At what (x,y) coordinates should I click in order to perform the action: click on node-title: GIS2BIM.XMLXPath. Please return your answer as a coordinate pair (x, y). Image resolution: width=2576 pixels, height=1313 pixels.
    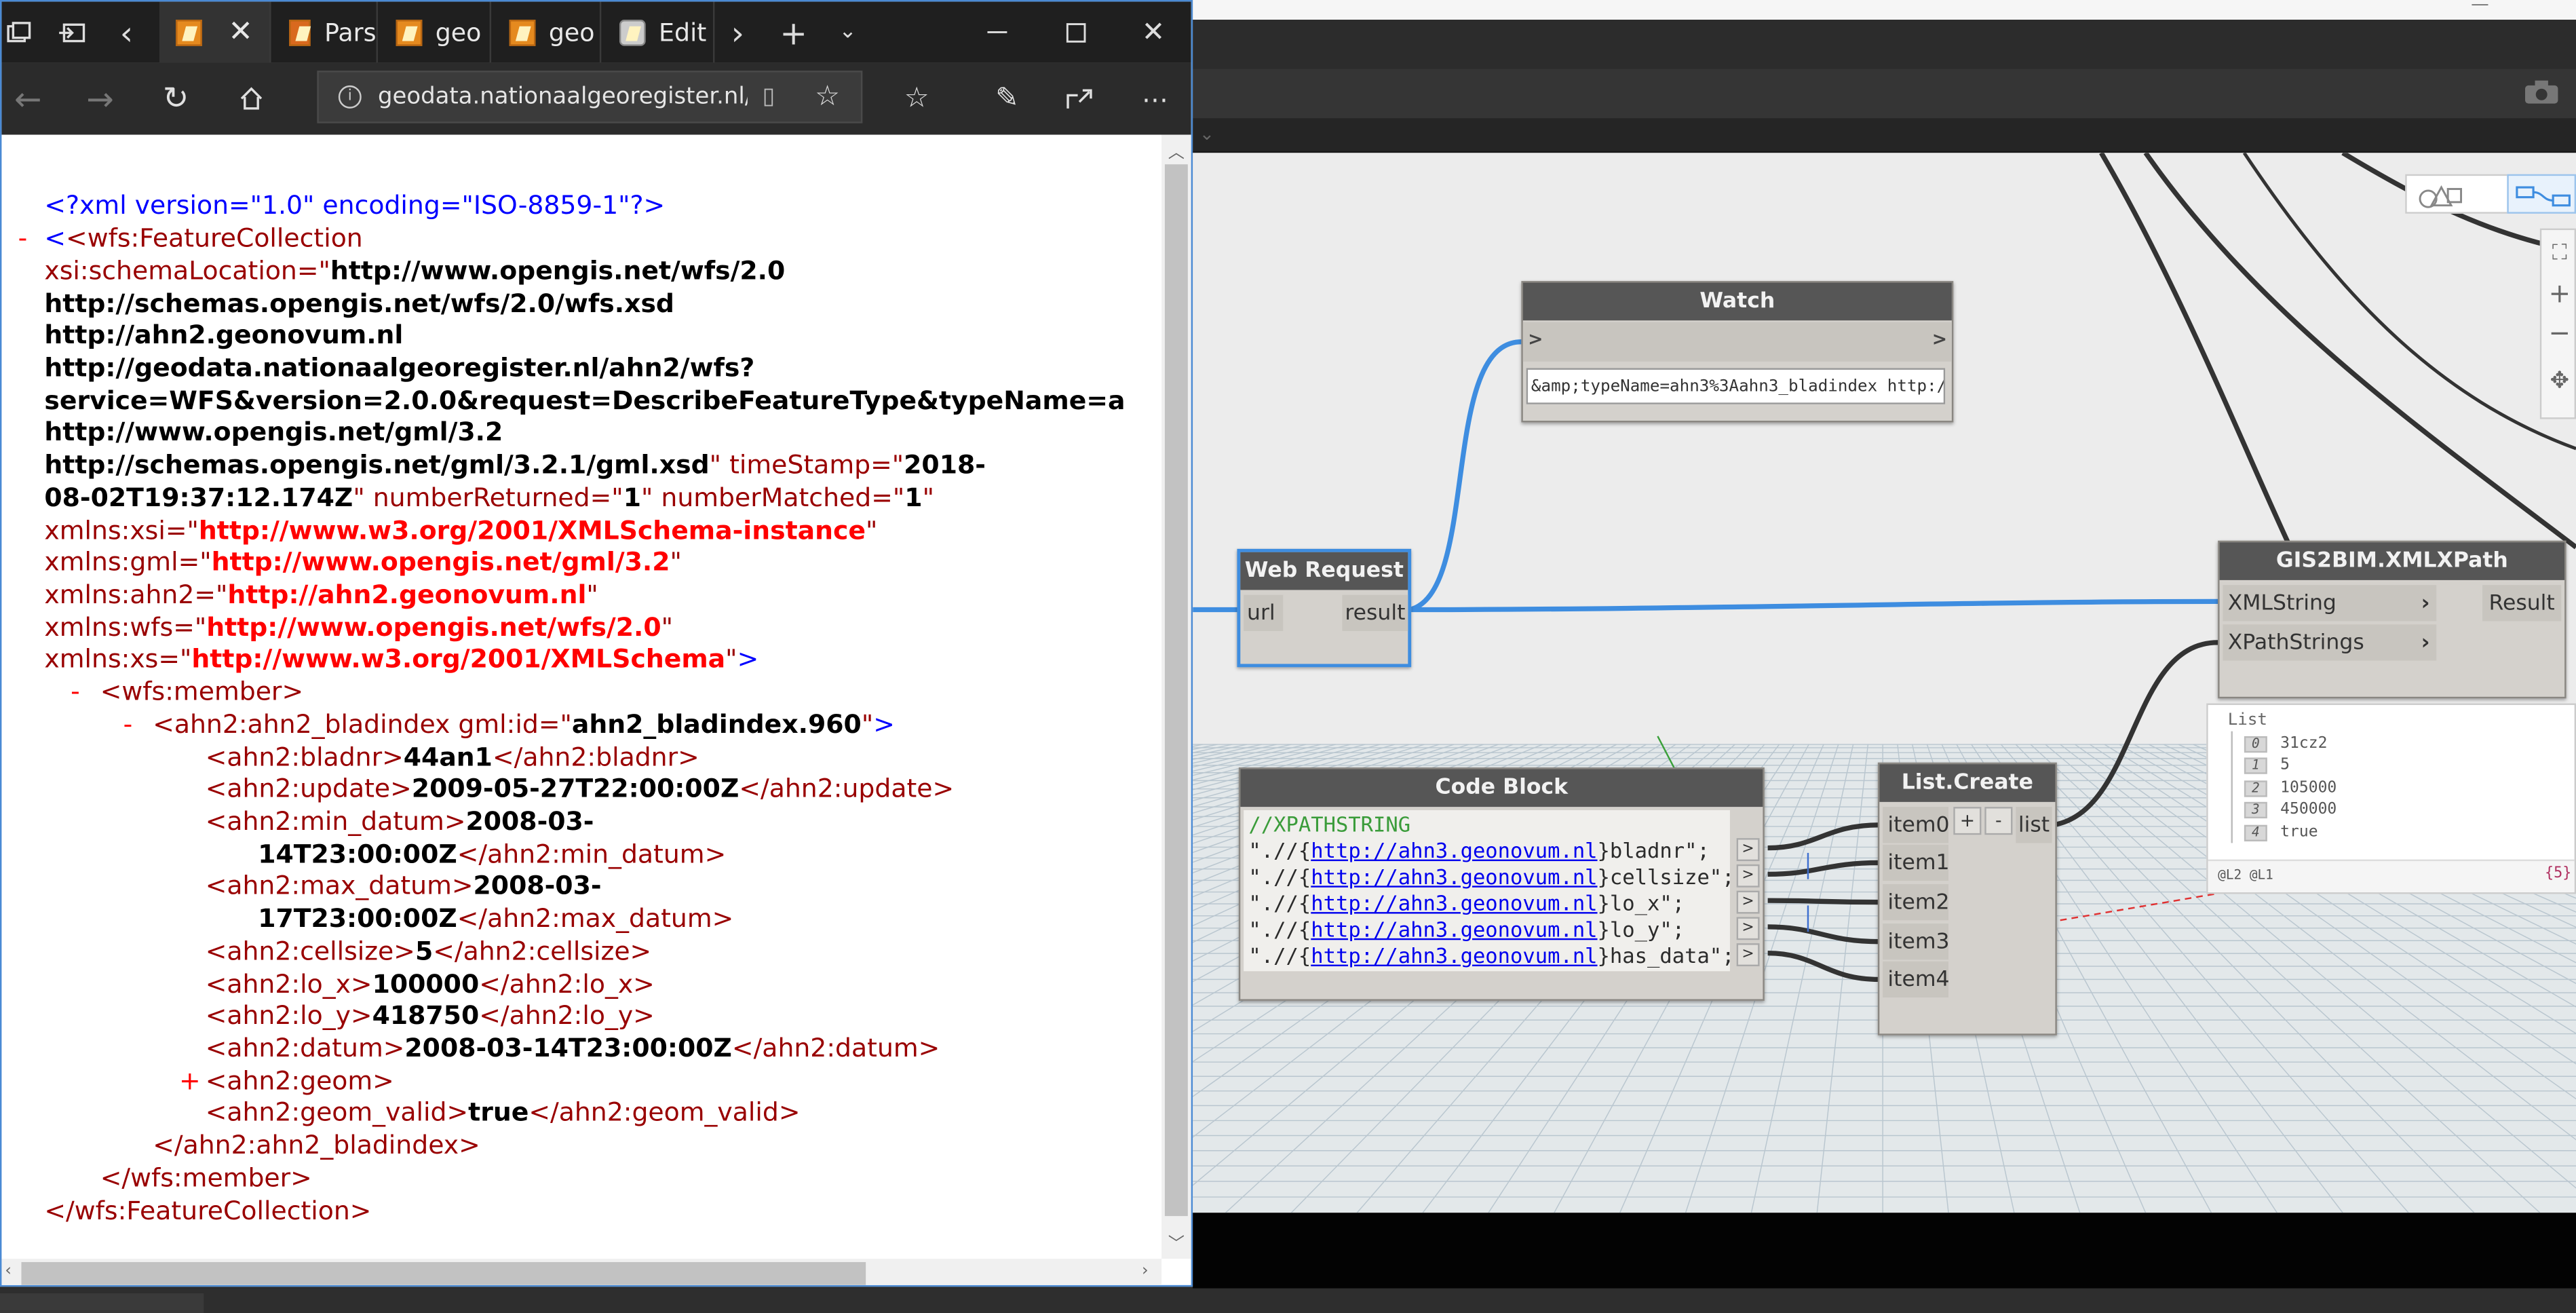
    Looking at the image, I should click on (2392, 561).